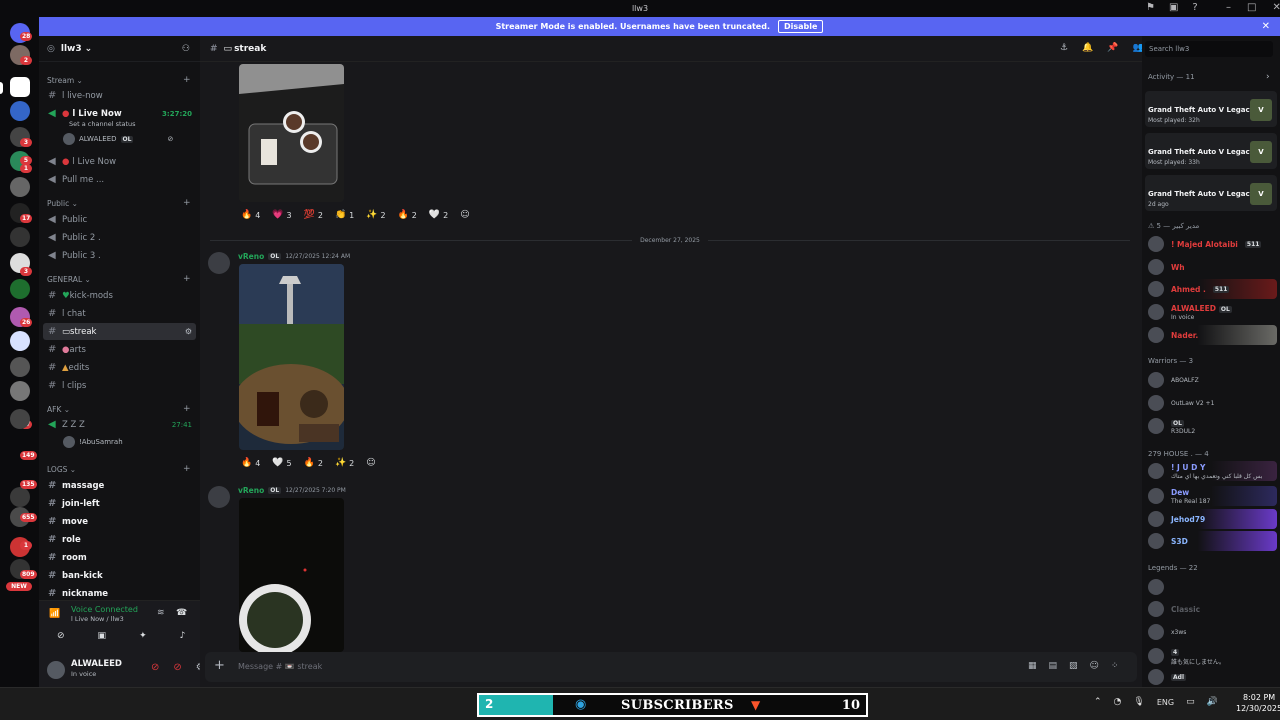 This screenshot has width=1280, height=720. I want to click on message-input: Message # 📼 streak, so click(280, 666).